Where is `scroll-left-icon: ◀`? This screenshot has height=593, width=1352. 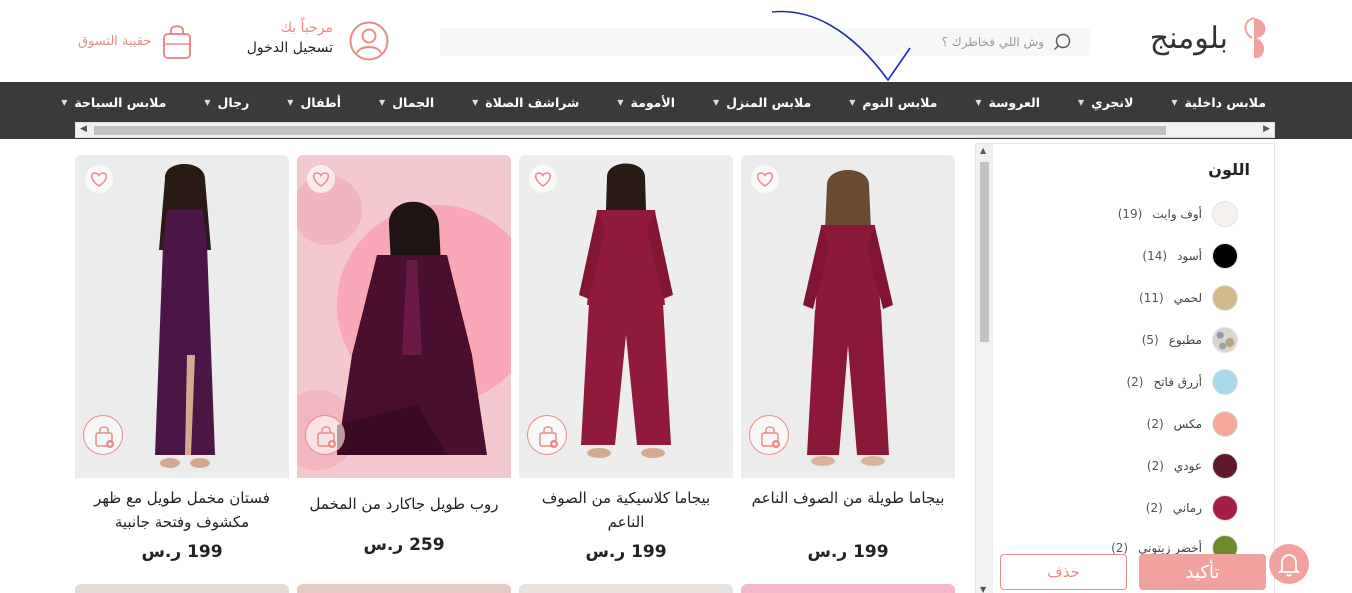 scroll-left-icon: ◀ is located at coordinates (83, 129).